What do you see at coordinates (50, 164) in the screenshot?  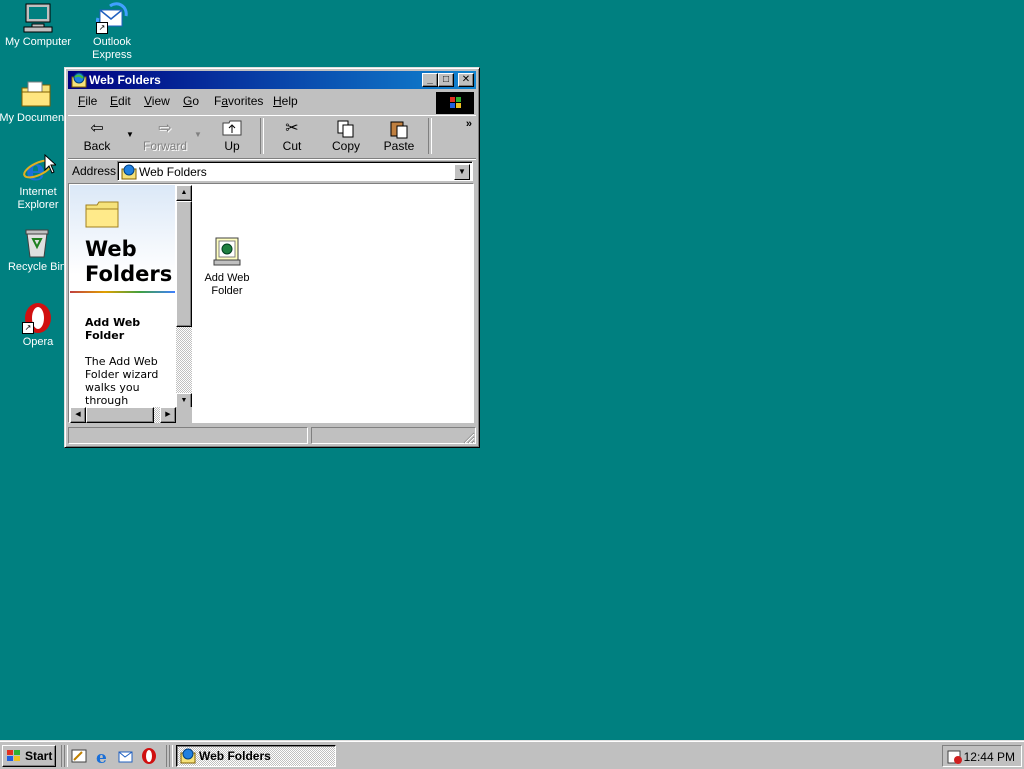 I see `mouse-cursor-icon` at bounding box center [50, 164].